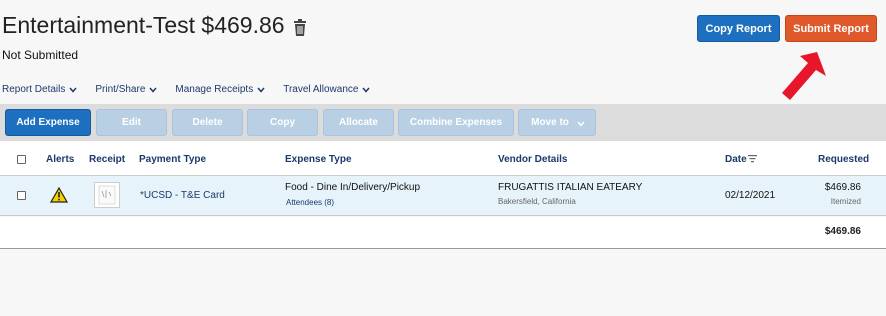 Image resolution: width=886 pixels, height=316 pixels. What do you see at coordinates (143, 25) in the screenshot?
I see `report-title: Entertainment-Test $469.86` at bounding box center [143, 25].